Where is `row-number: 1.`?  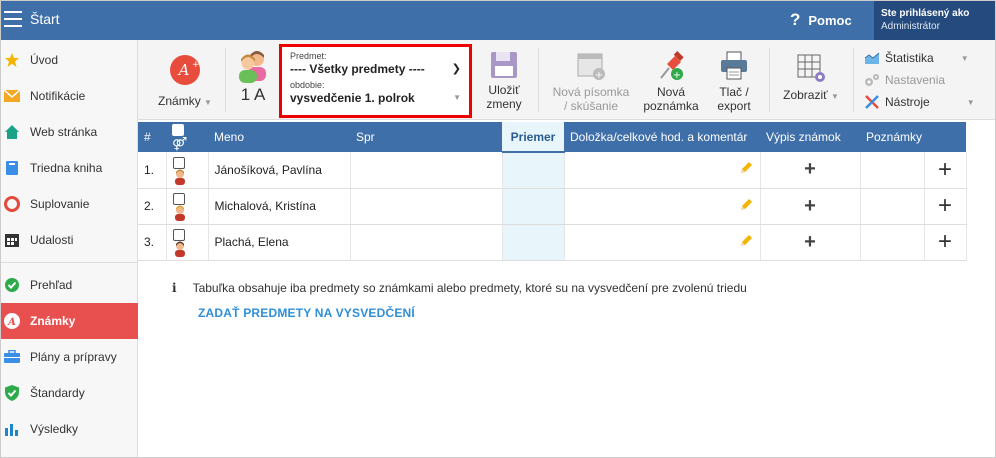
row-number: 1. is located at coordinates (152, 170).